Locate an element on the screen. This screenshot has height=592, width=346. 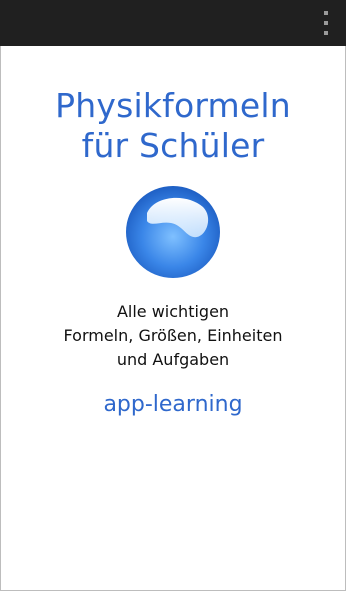
app-title-line-2: für Schüler is located at coordinates (173, 145).